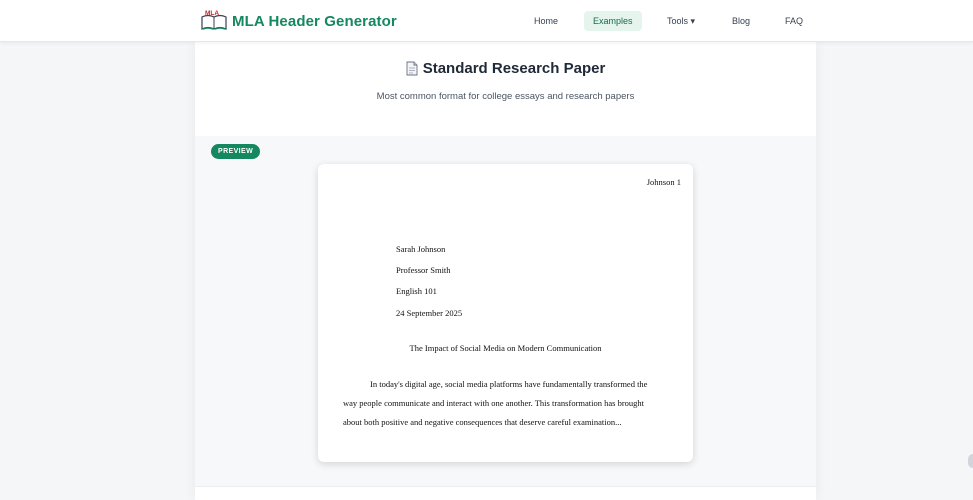  Describe the element at coordinates (681, 21) in the screenshot. I see `nav-tools-dropdown: Tools ▾` at that location.